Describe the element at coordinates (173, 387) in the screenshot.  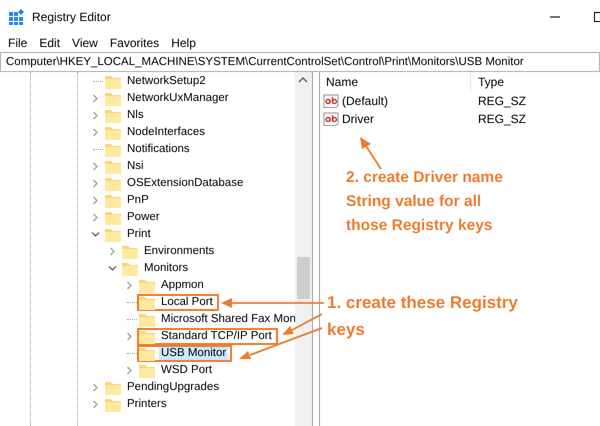
I see `tree-item: PendingUpgrades` at that location.